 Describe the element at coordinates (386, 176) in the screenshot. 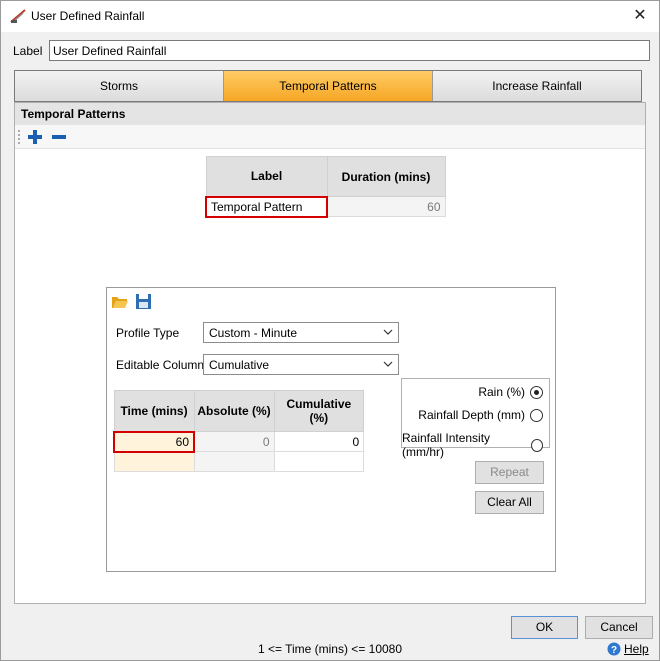

I see `column-header-duration: Duration (mins)` at that location.